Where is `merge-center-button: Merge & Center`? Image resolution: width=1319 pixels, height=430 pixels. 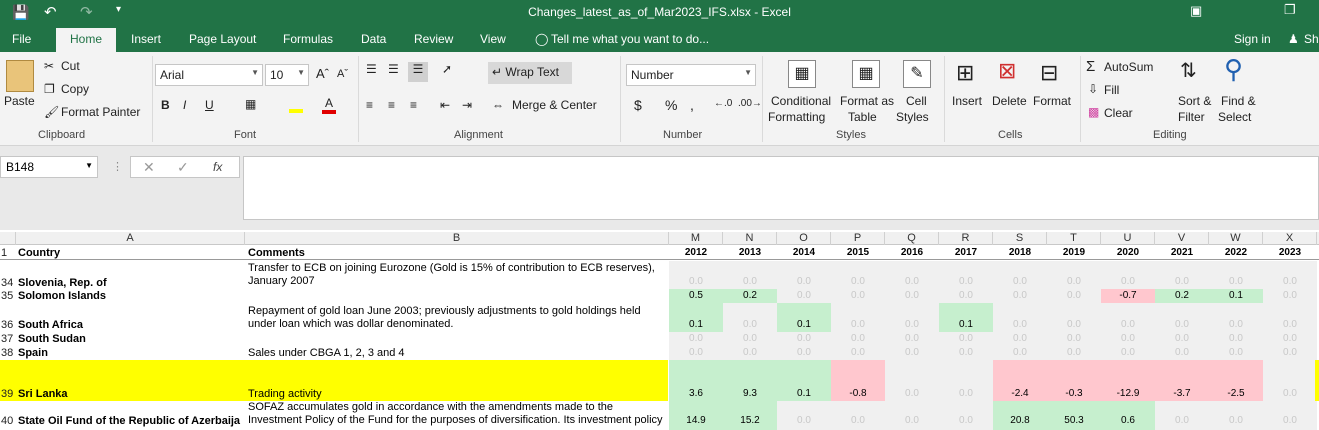
merge-center-button: Merge & Center is located at coordinates (554, 105).